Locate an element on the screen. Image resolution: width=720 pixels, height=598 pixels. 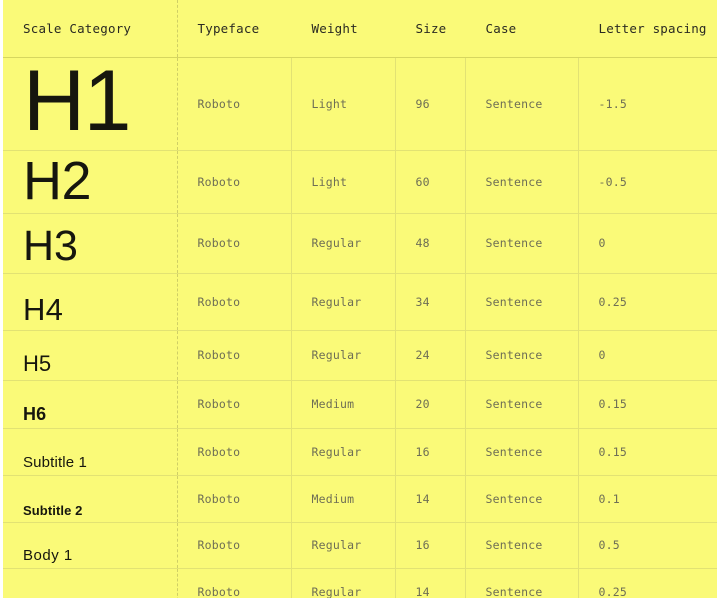
type-sample-h6: H6 is located at coordinates (35, 414).